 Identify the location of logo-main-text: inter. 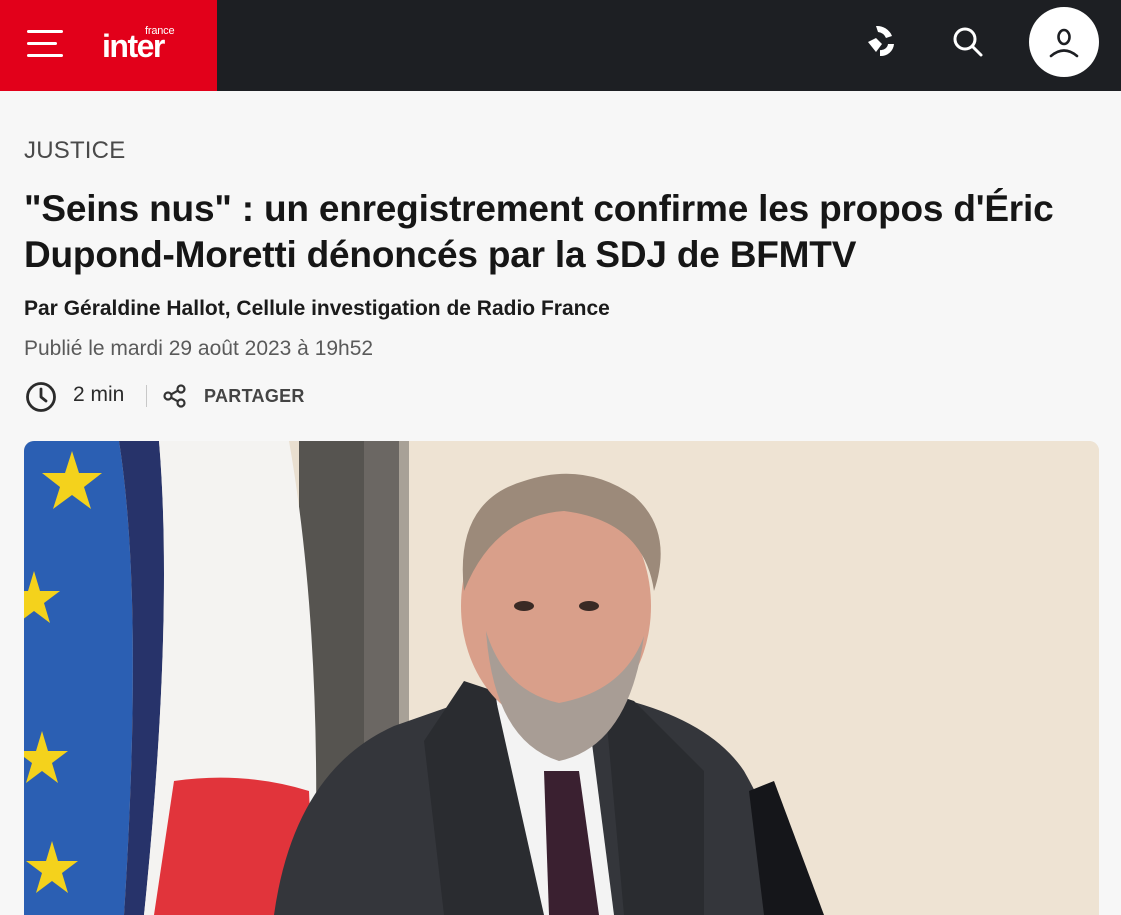
(133, 46).